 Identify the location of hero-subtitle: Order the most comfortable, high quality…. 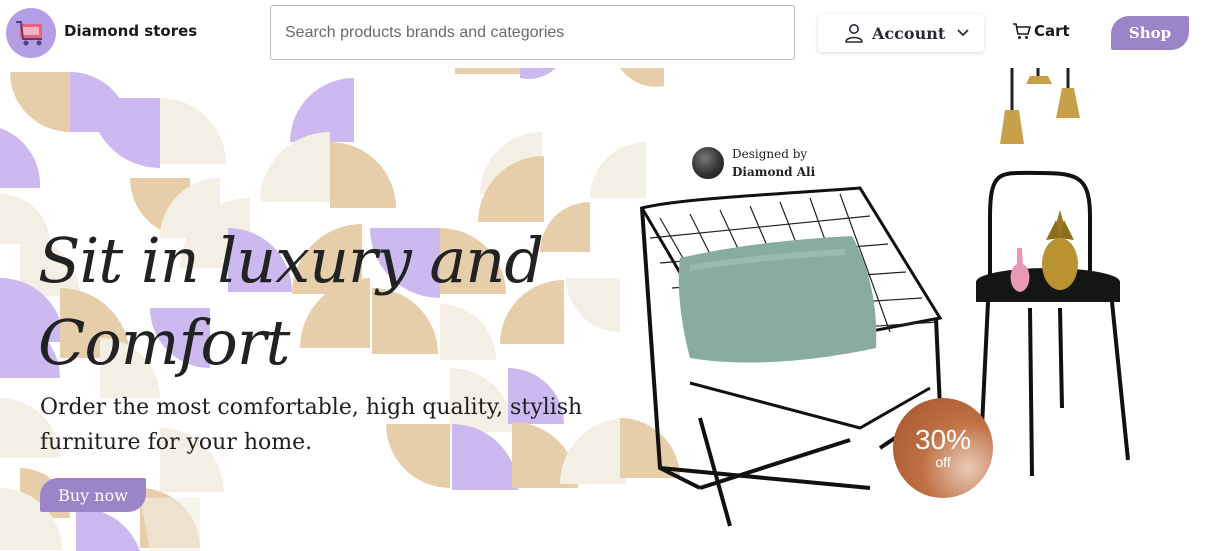
(330, 425).